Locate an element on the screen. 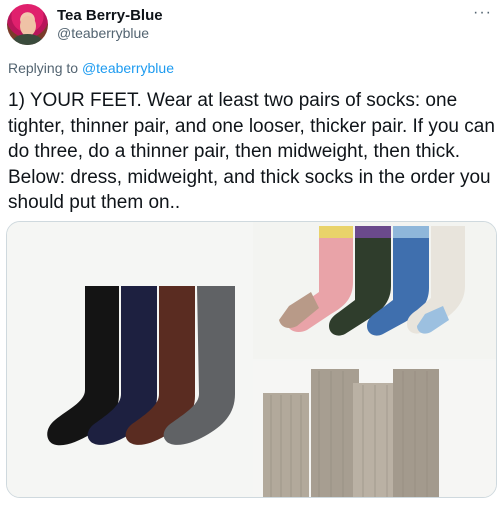 The width and height of the screenshot is (500, 508). avatar-face is located at coordinates (28, 26).